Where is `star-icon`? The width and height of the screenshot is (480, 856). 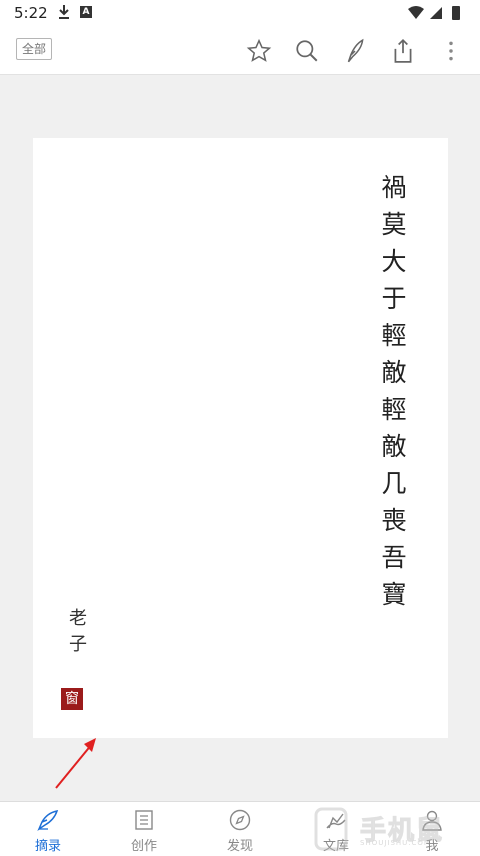 star-icon is located at coordinates (259, 51).